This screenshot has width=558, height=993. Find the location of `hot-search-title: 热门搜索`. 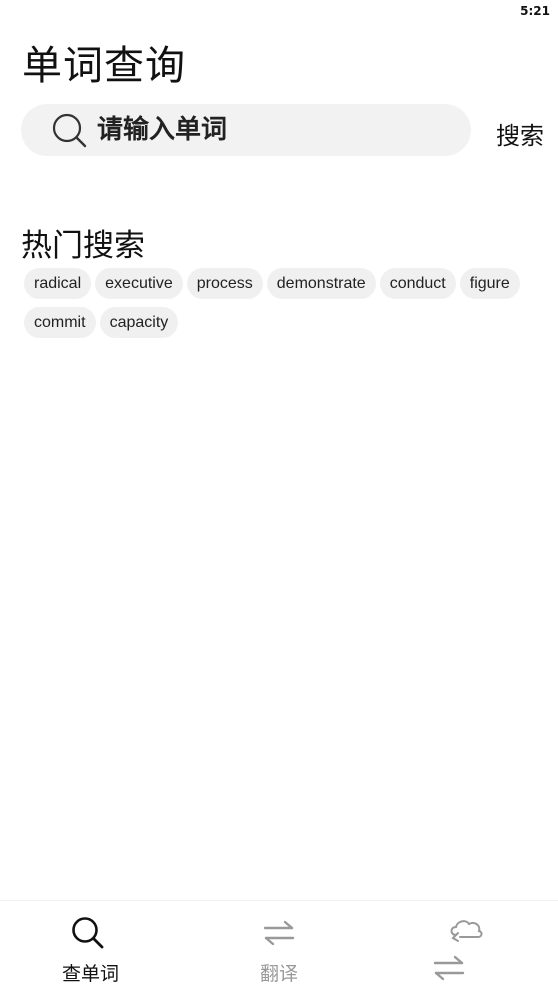

hot-search-title: 热门搜索 is located at coordinates (83, 246).